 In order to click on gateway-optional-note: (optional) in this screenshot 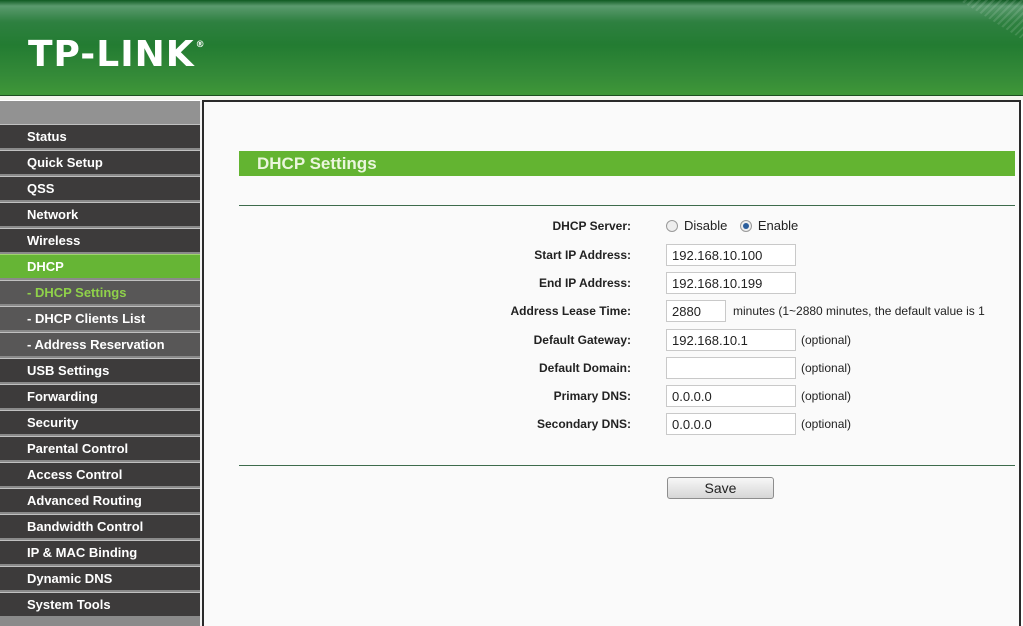, I will do `click(826, 340)`.